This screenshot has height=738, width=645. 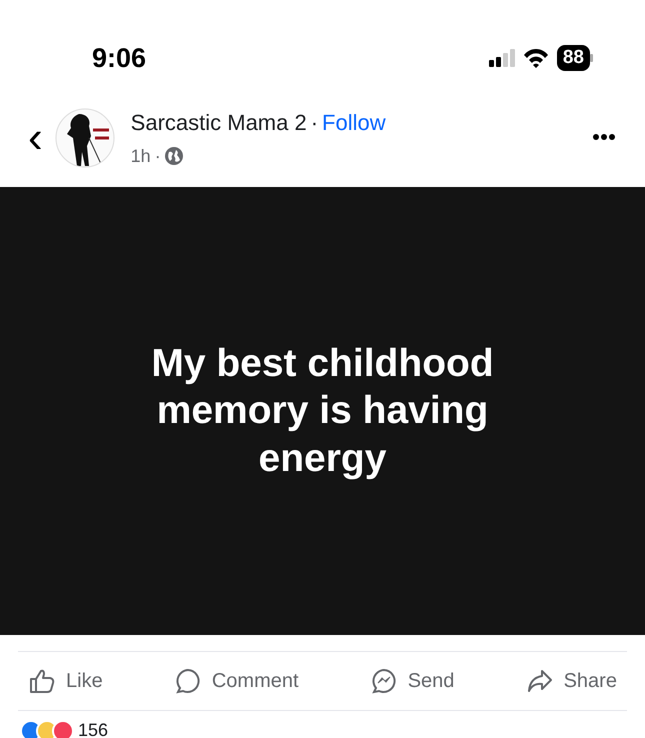 What do you see at coordinates (571, 681) in the screenshot?
I see `share-button: Share` at bounding box center [571, 681].